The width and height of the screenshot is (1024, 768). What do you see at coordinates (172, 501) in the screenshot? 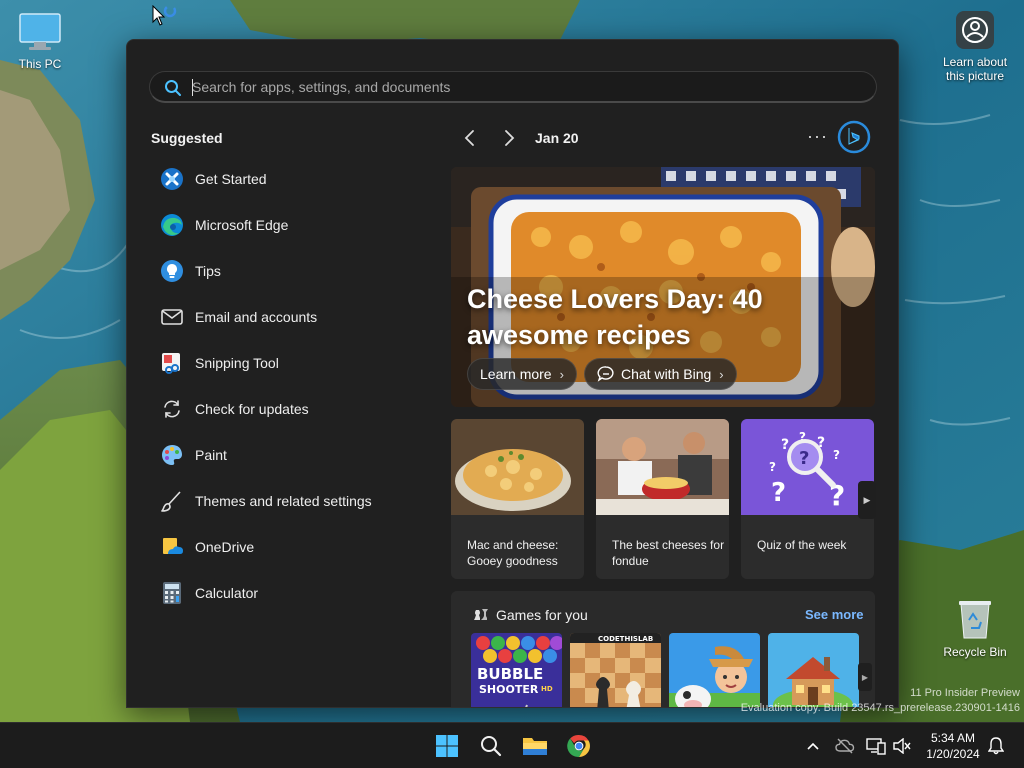
I see `brush-icon` at bounding box center [172, 501].